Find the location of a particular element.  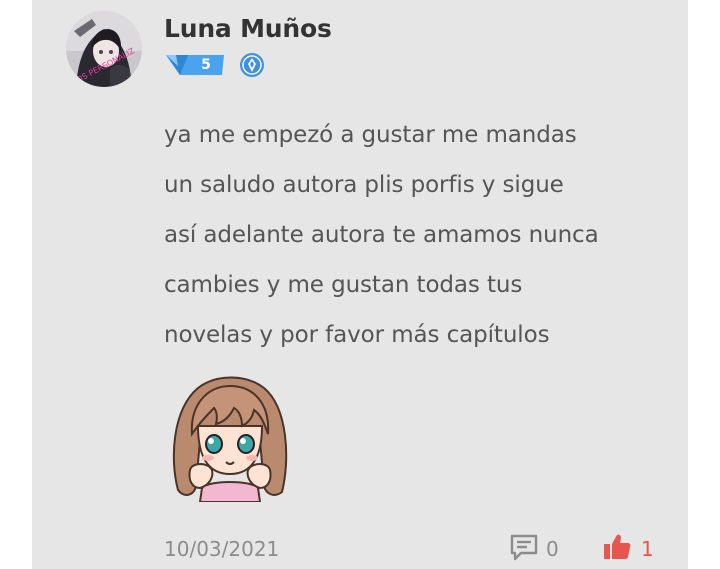

like-count: 1 is located at coordinates (647, 549).